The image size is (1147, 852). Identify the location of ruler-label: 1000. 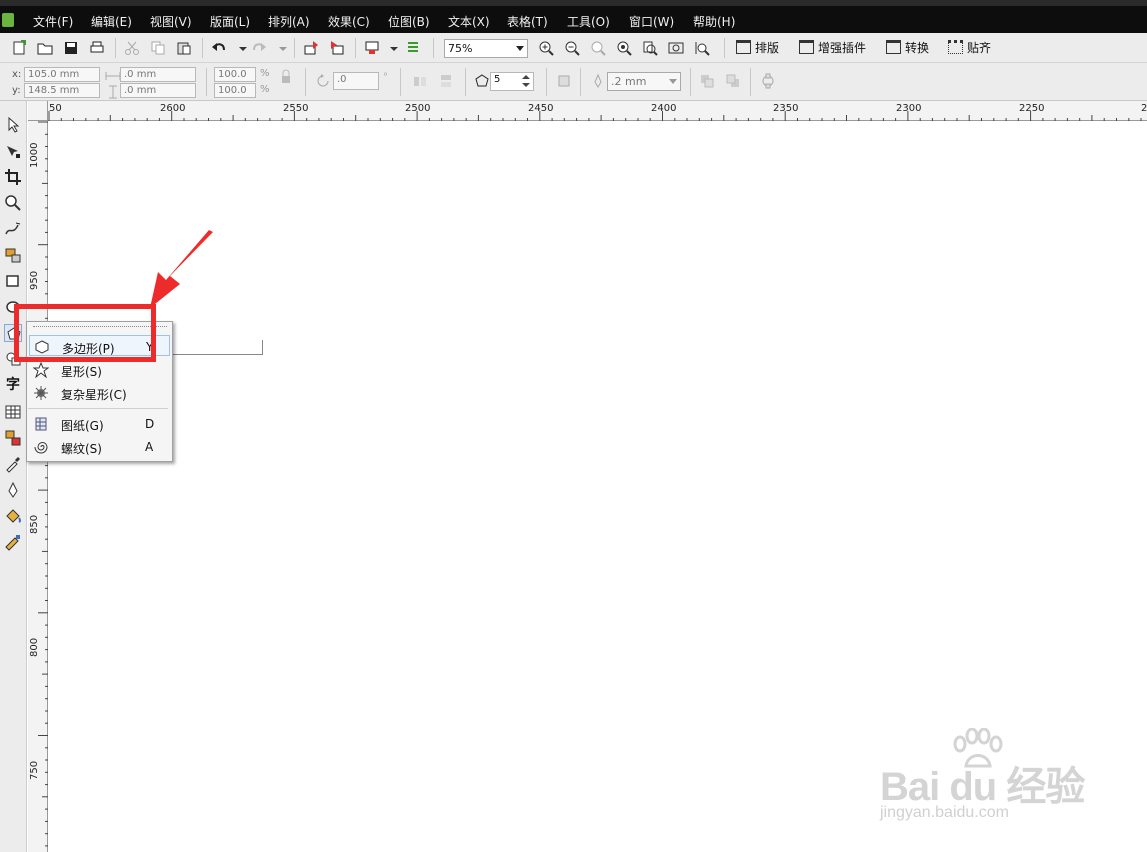
(34, 155).